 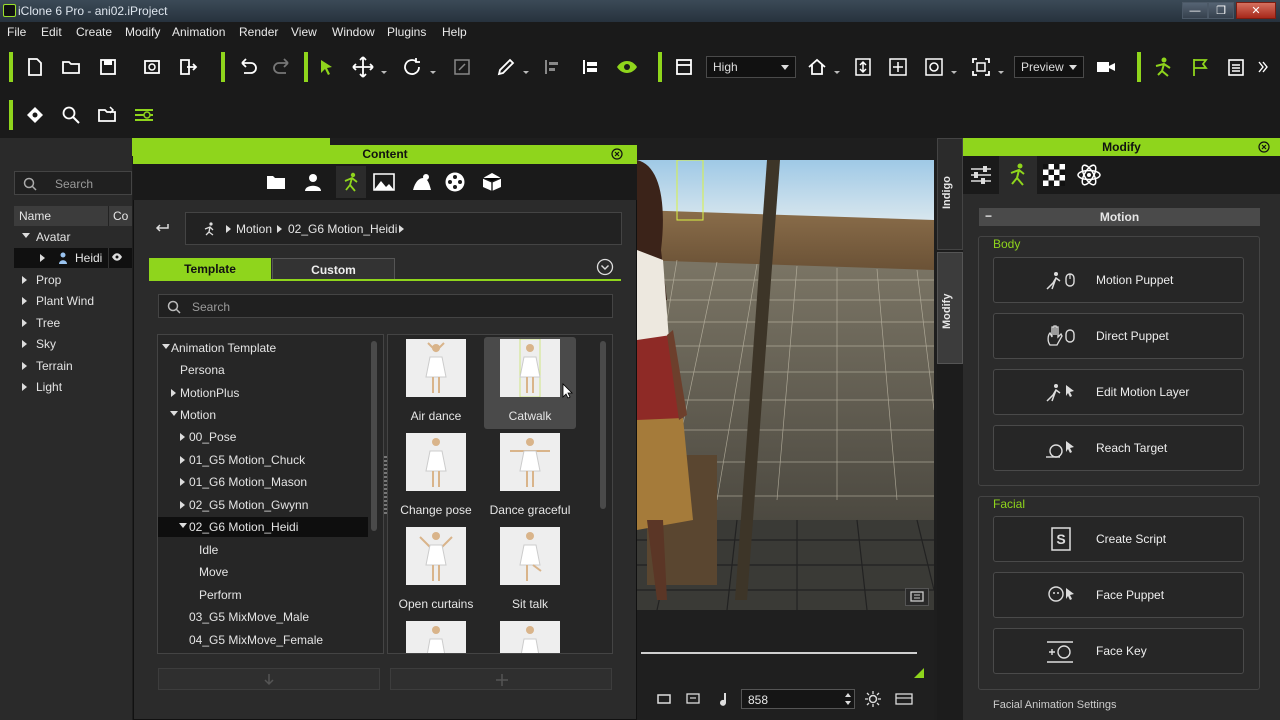 I want to click on tree-motion: Motion, so click(x=263, y=415).